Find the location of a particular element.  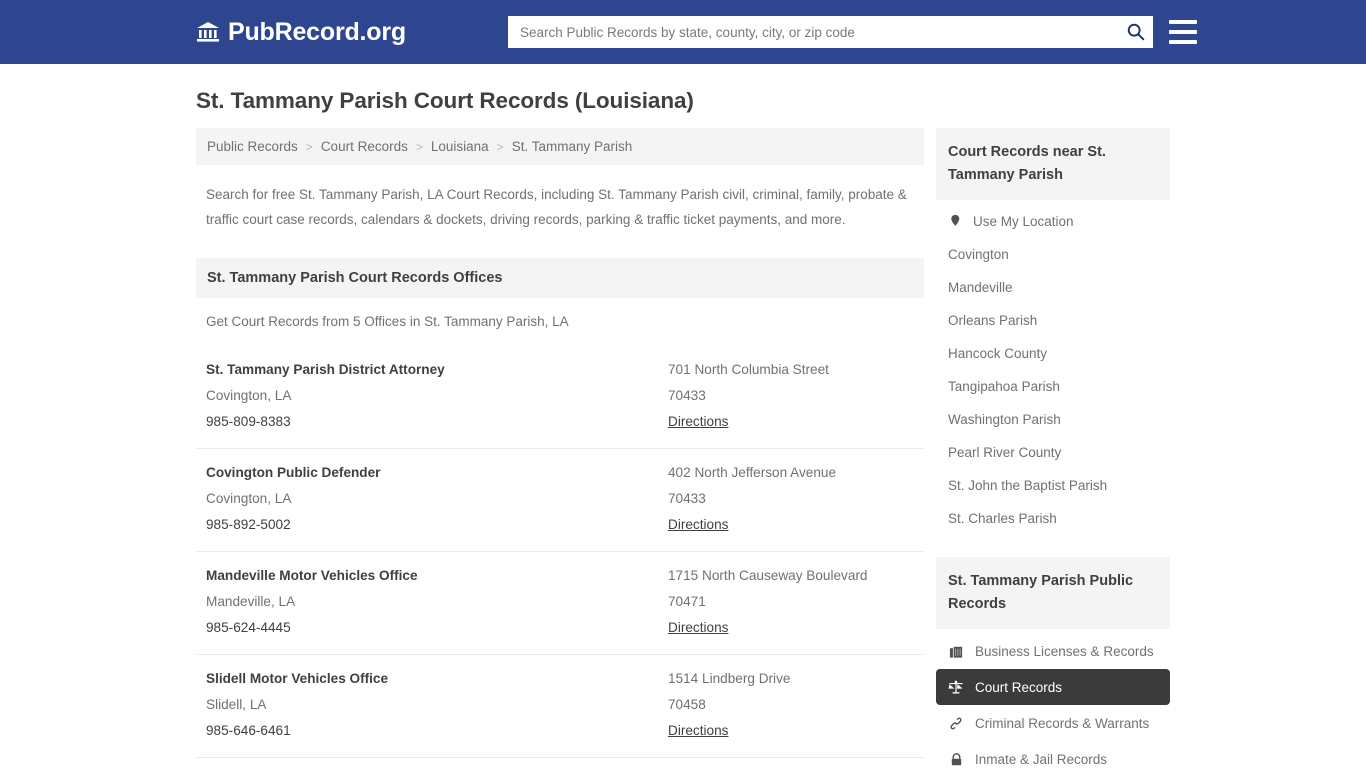

office-city-state: Mandeville, LA is located at coordinates (251, 601).